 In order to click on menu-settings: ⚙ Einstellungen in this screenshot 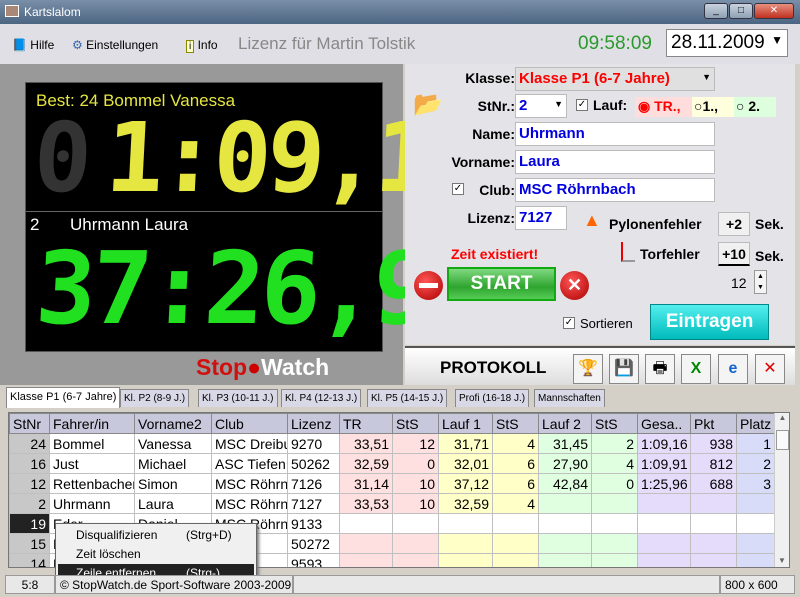, I will do `click(115, 45)`.